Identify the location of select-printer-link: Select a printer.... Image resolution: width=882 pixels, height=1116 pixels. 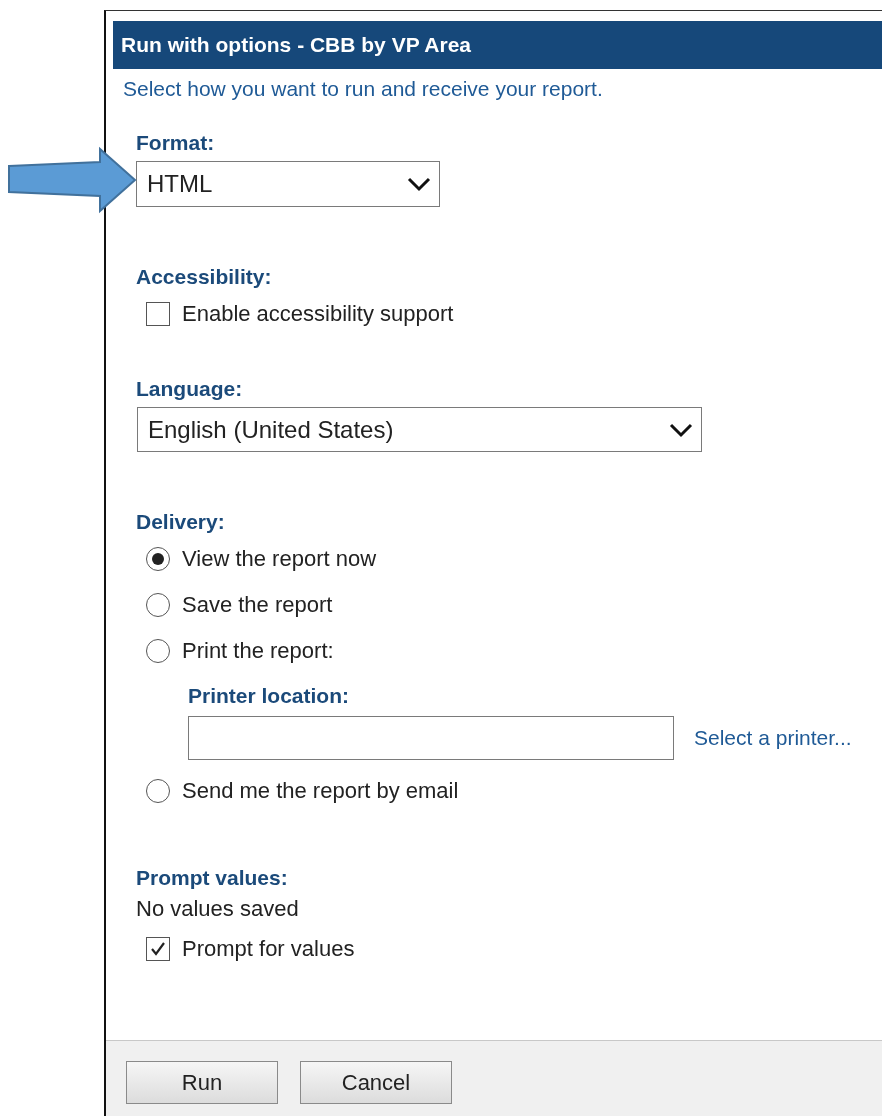
(773, 738).